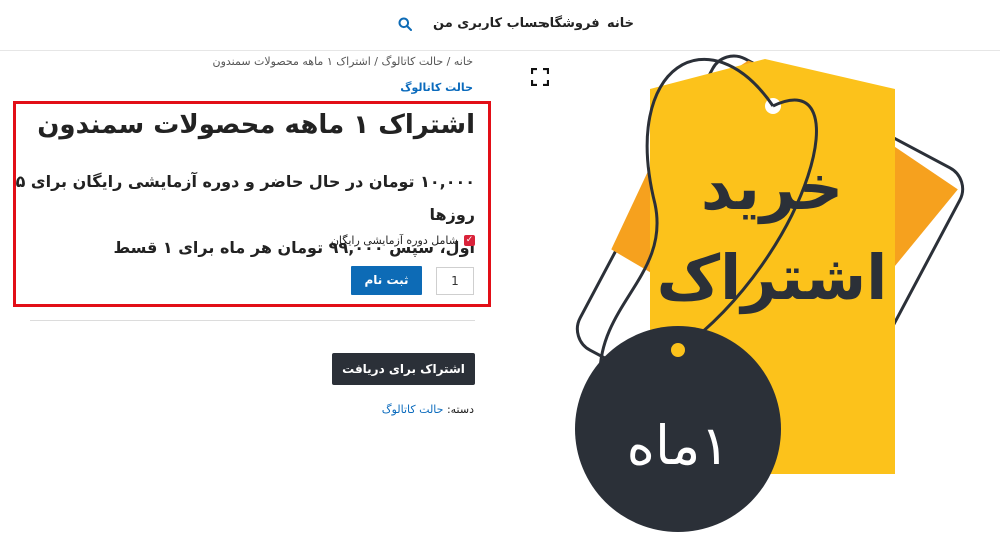 The width and height of the screenshot is (1000, 537). I want to click on trial-option: ✓ شامل دوره آزمایشی رایگان, so click(403, 240).